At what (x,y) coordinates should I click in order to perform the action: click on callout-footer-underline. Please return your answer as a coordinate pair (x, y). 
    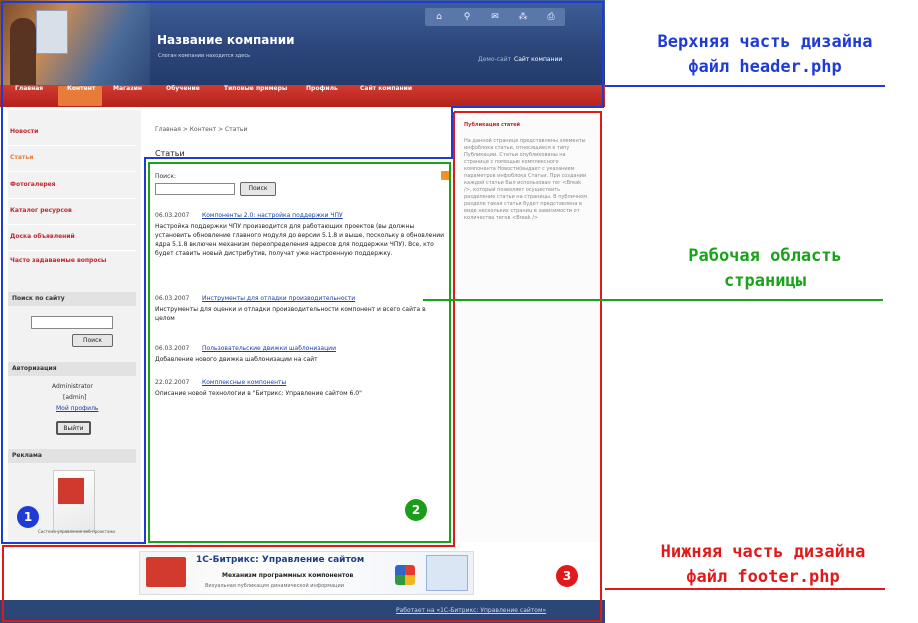
    Looking at the image, I should click on (745, 589).